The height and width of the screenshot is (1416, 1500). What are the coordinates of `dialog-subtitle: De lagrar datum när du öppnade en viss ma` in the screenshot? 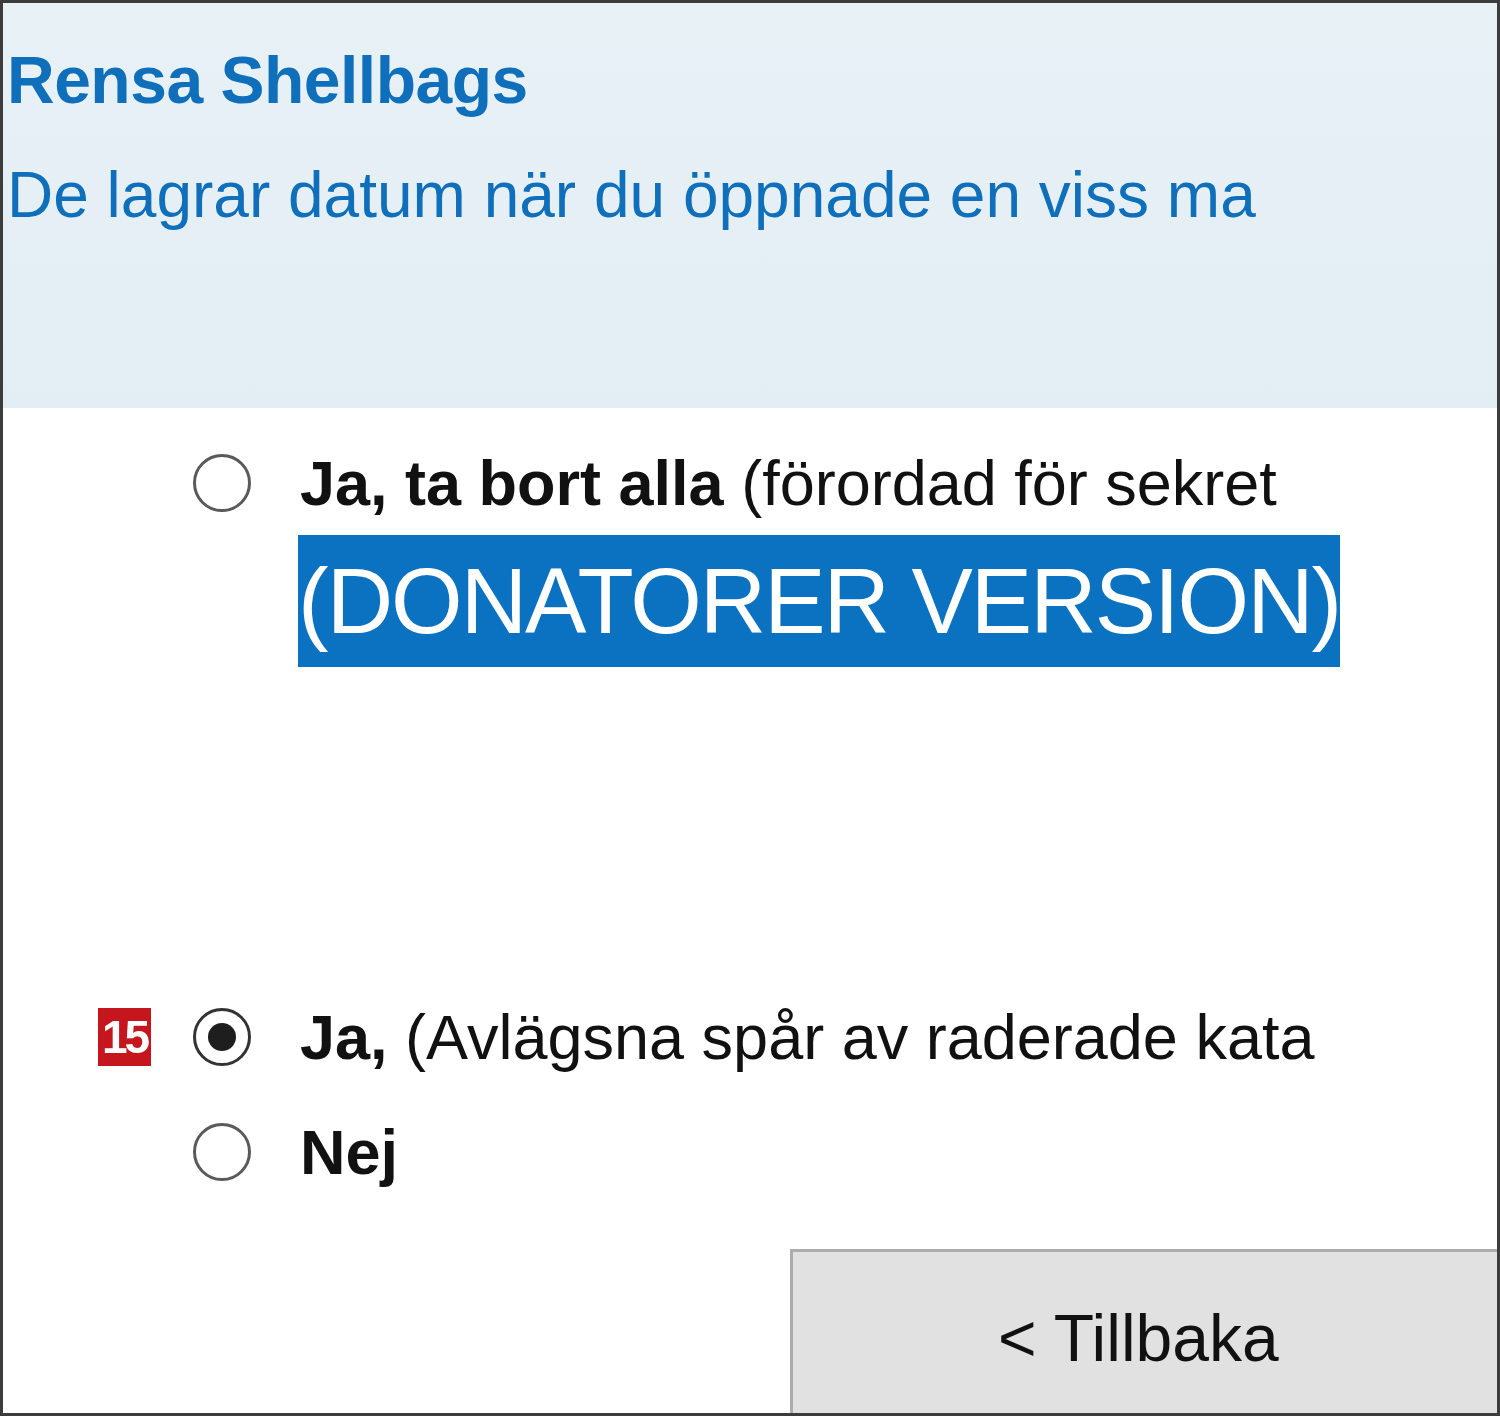 It's located at (632, 195).